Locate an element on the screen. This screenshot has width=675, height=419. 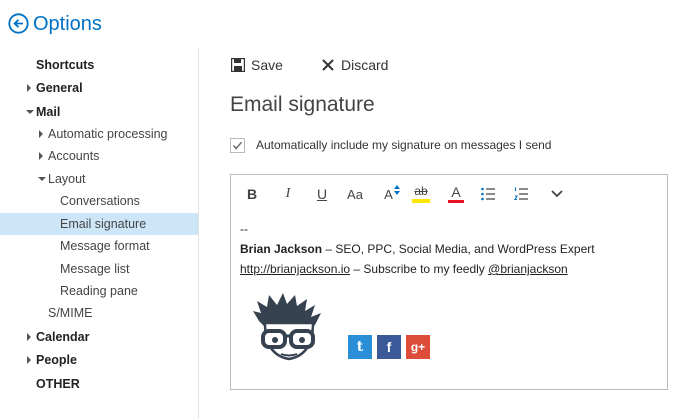
chevron-down-icon is located at coordinates (557, 194).